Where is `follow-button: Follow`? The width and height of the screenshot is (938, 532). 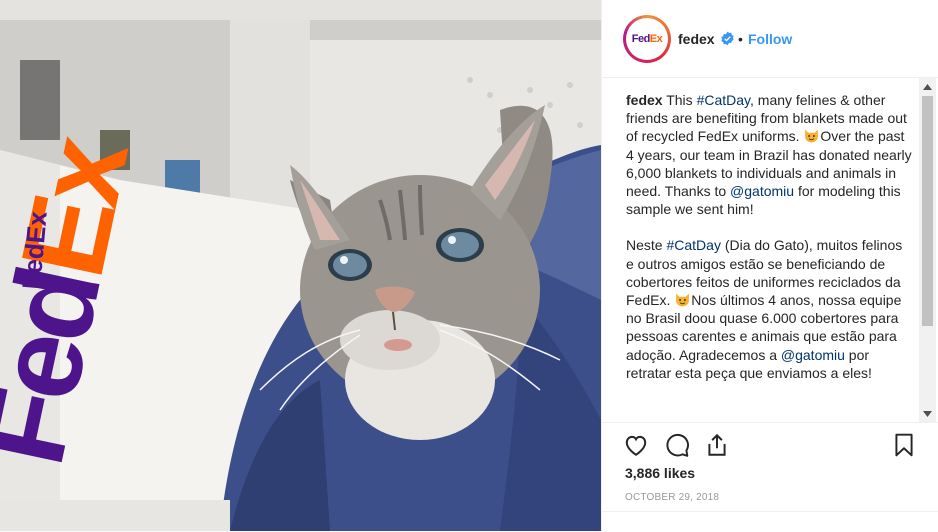
follow-button: Follow is located at coordinates (770, 39).